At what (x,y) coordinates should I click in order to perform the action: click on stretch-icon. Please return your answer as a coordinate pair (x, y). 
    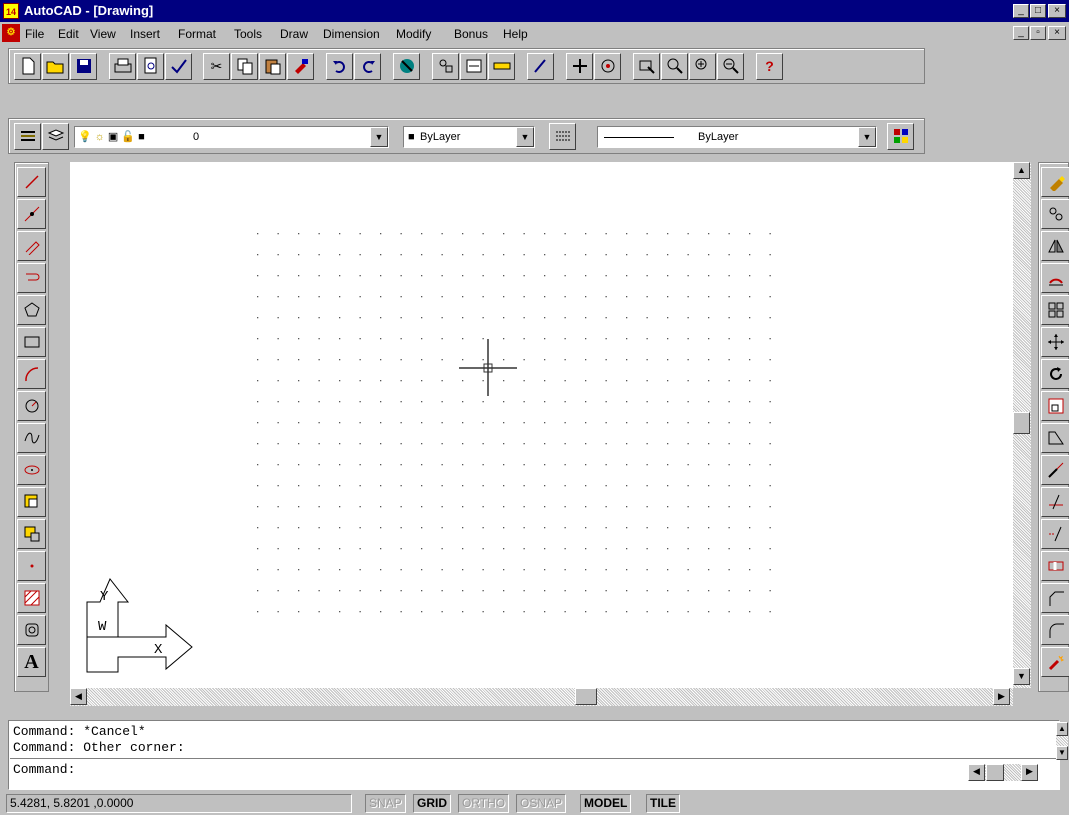
    Looking at the image, I should click on (1055, 438).